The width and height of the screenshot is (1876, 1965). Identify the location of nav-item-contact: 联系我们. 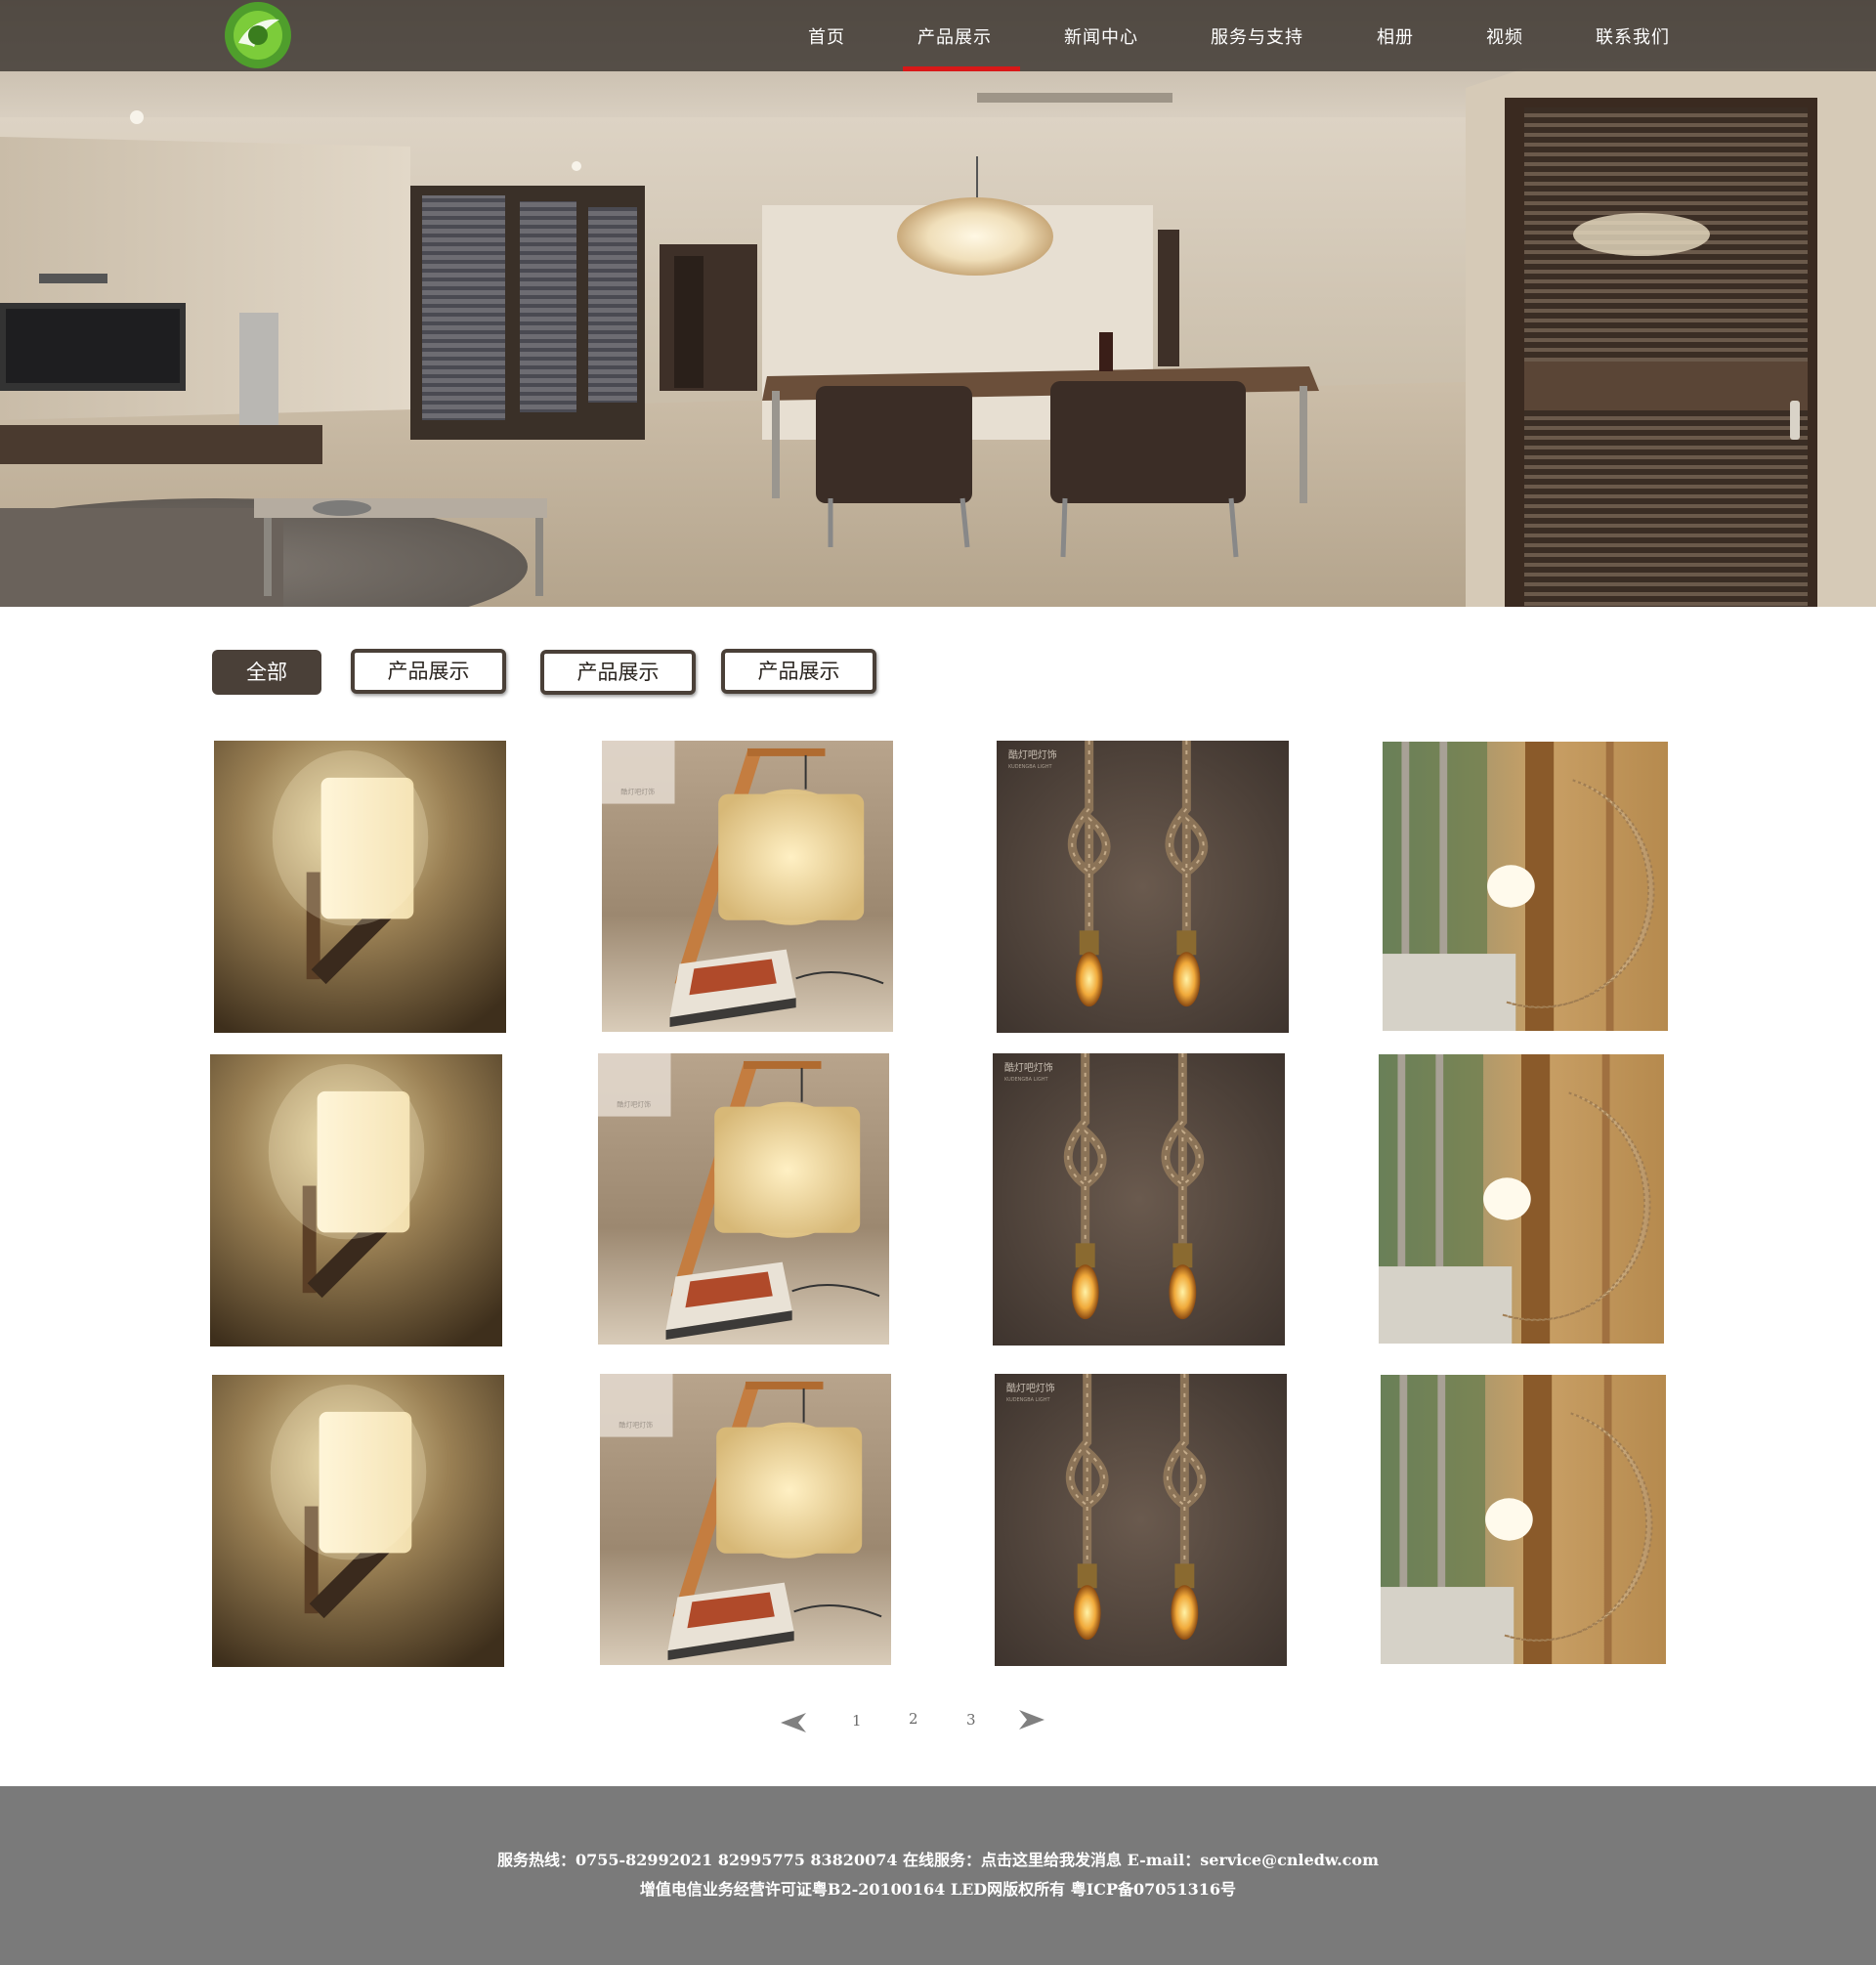
(1633, 36).